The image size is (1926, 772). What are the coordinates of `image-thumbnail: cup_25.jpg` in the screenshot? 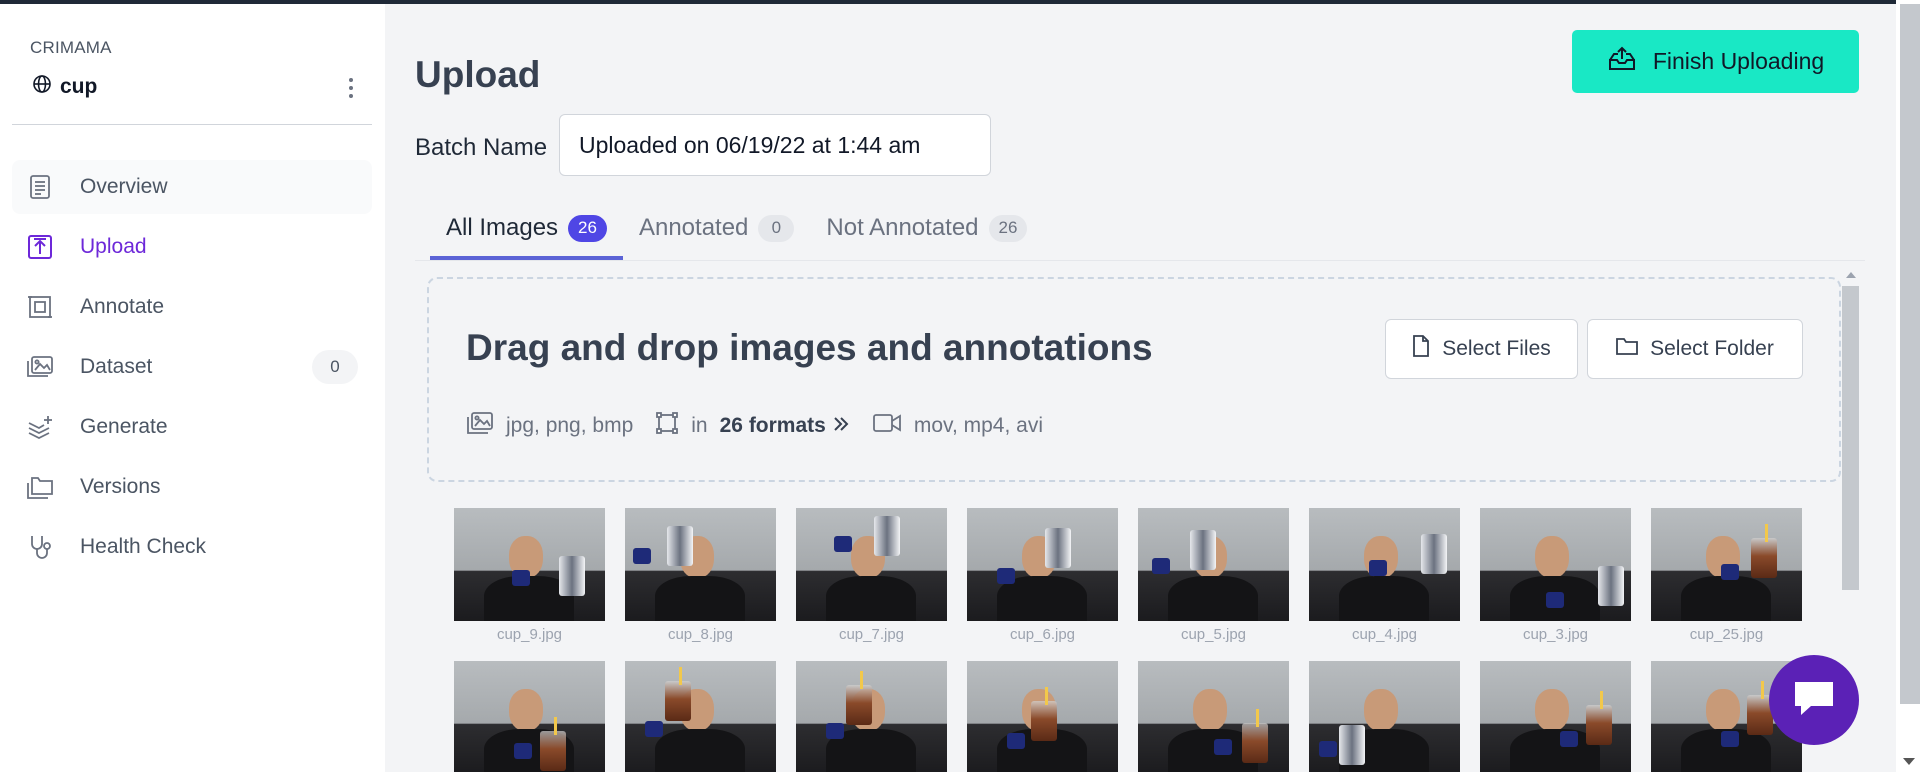 It's located at (1726, 575).